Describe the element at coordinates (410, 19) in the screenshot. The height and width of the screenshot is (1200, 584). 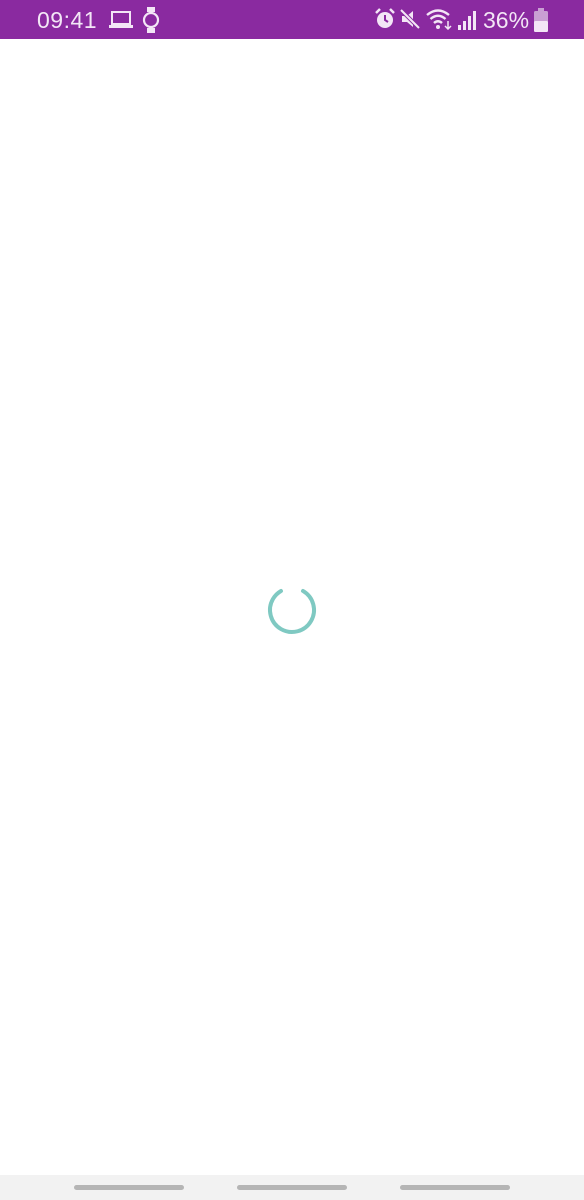
I see `mute-icon` at that location.